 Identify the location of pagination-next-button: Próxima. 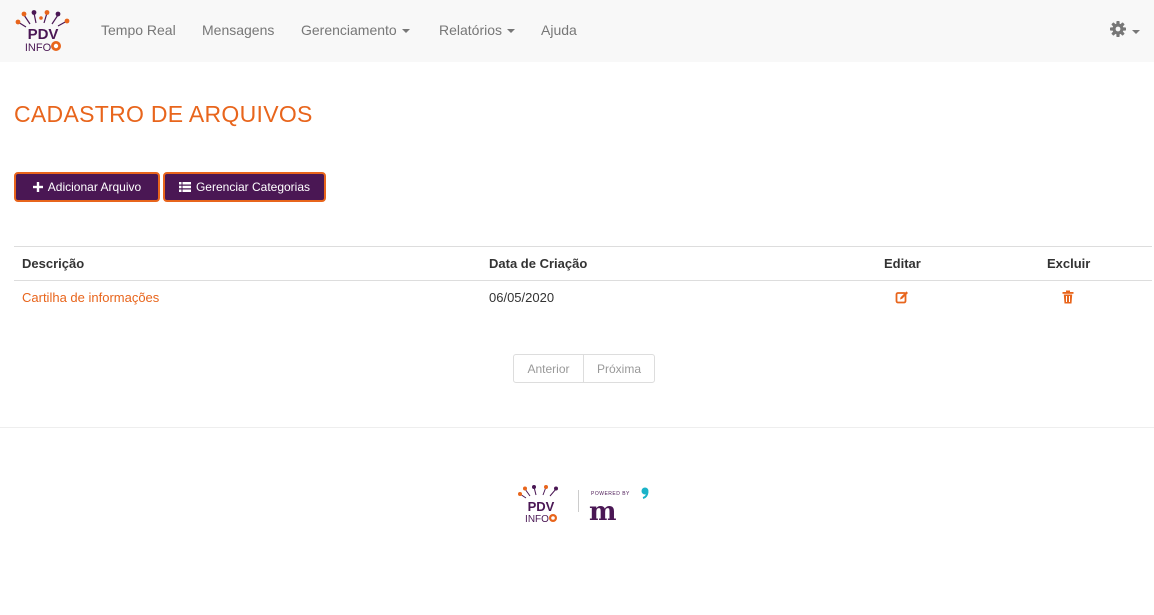
(619, 368).